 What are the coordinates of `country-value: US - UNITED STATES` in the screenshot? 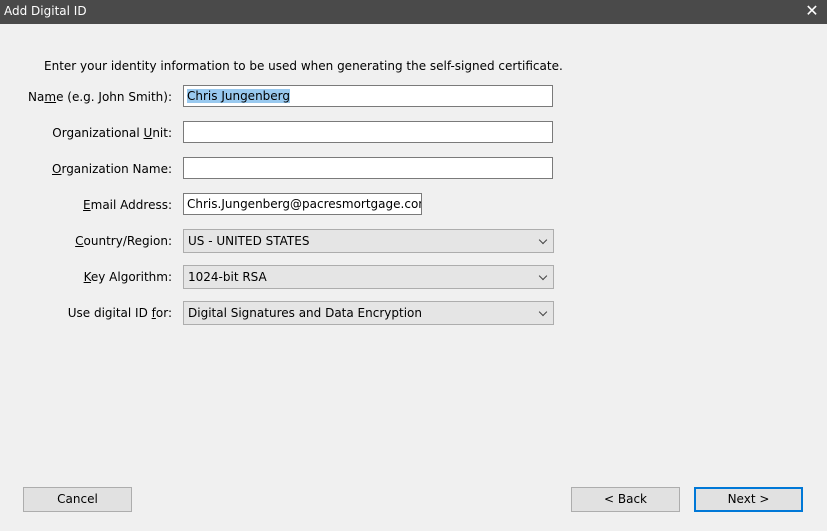 It's located at (249, 241).